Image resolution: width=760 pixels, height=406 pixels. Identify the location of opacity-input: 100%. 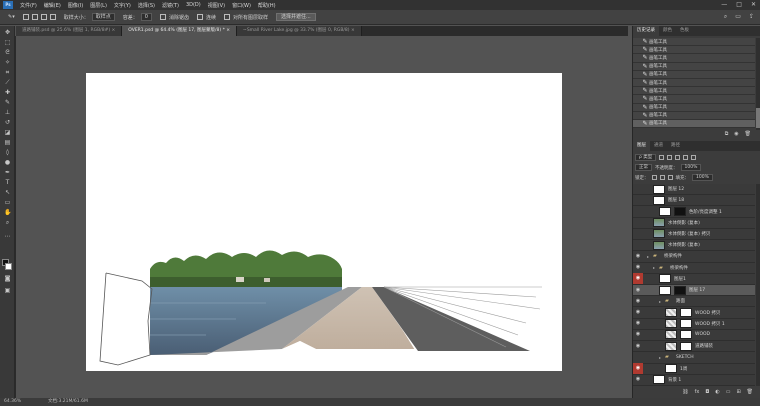
(691, 167).